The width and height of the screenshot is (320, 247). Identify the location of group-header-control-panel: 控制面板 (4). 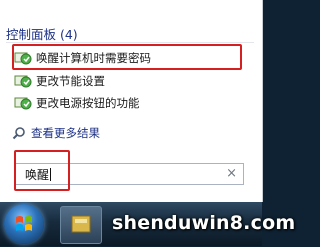
(42, 33).